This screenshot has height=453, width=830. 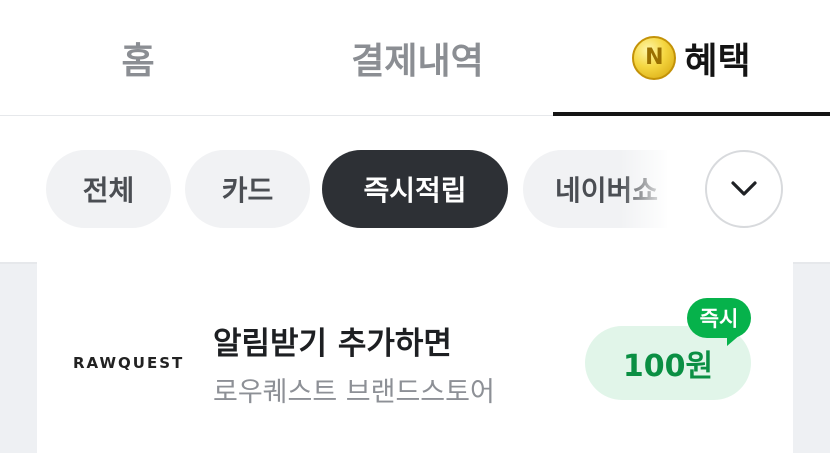 I want to click on active-tab-indicator, so click(x=691, y=114).